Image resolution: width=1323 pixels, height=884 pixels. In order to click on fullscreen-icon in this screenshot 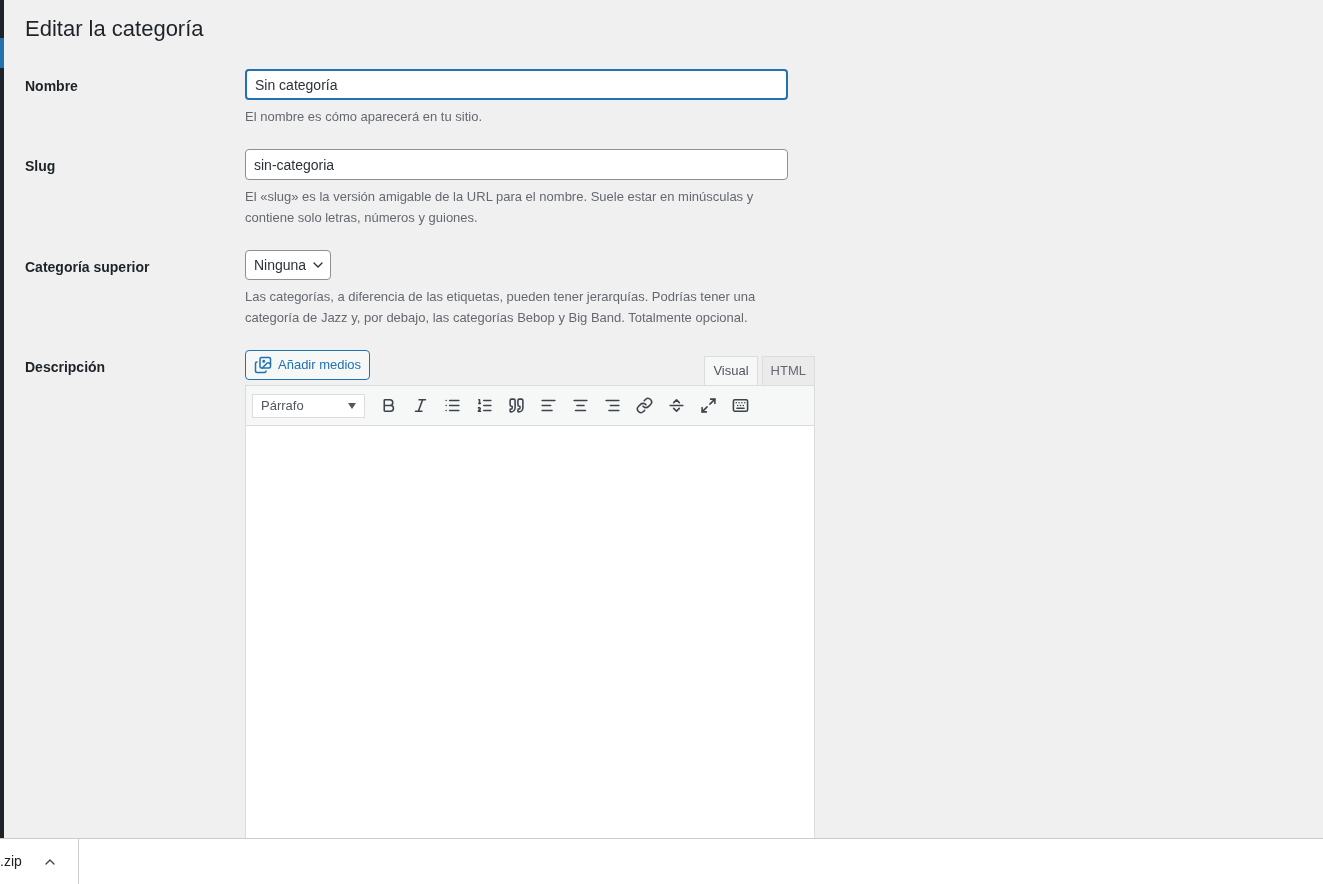, I will do `click(708, 405)`.